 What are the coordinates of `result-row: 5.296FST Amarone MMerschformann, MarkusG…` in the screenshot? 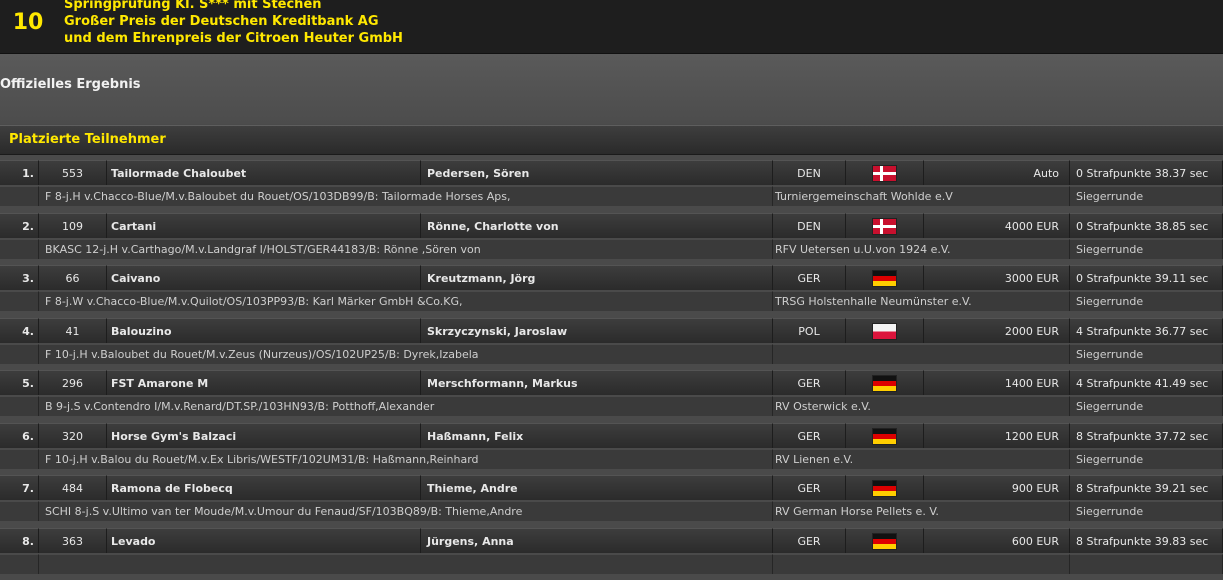 It's located at (611, 382).